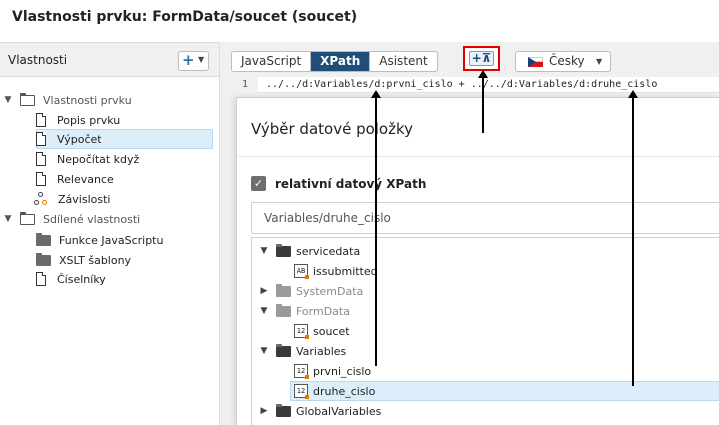  I want to click on tree-item-popis-prvku: Popis prvku, so click(124, 120).